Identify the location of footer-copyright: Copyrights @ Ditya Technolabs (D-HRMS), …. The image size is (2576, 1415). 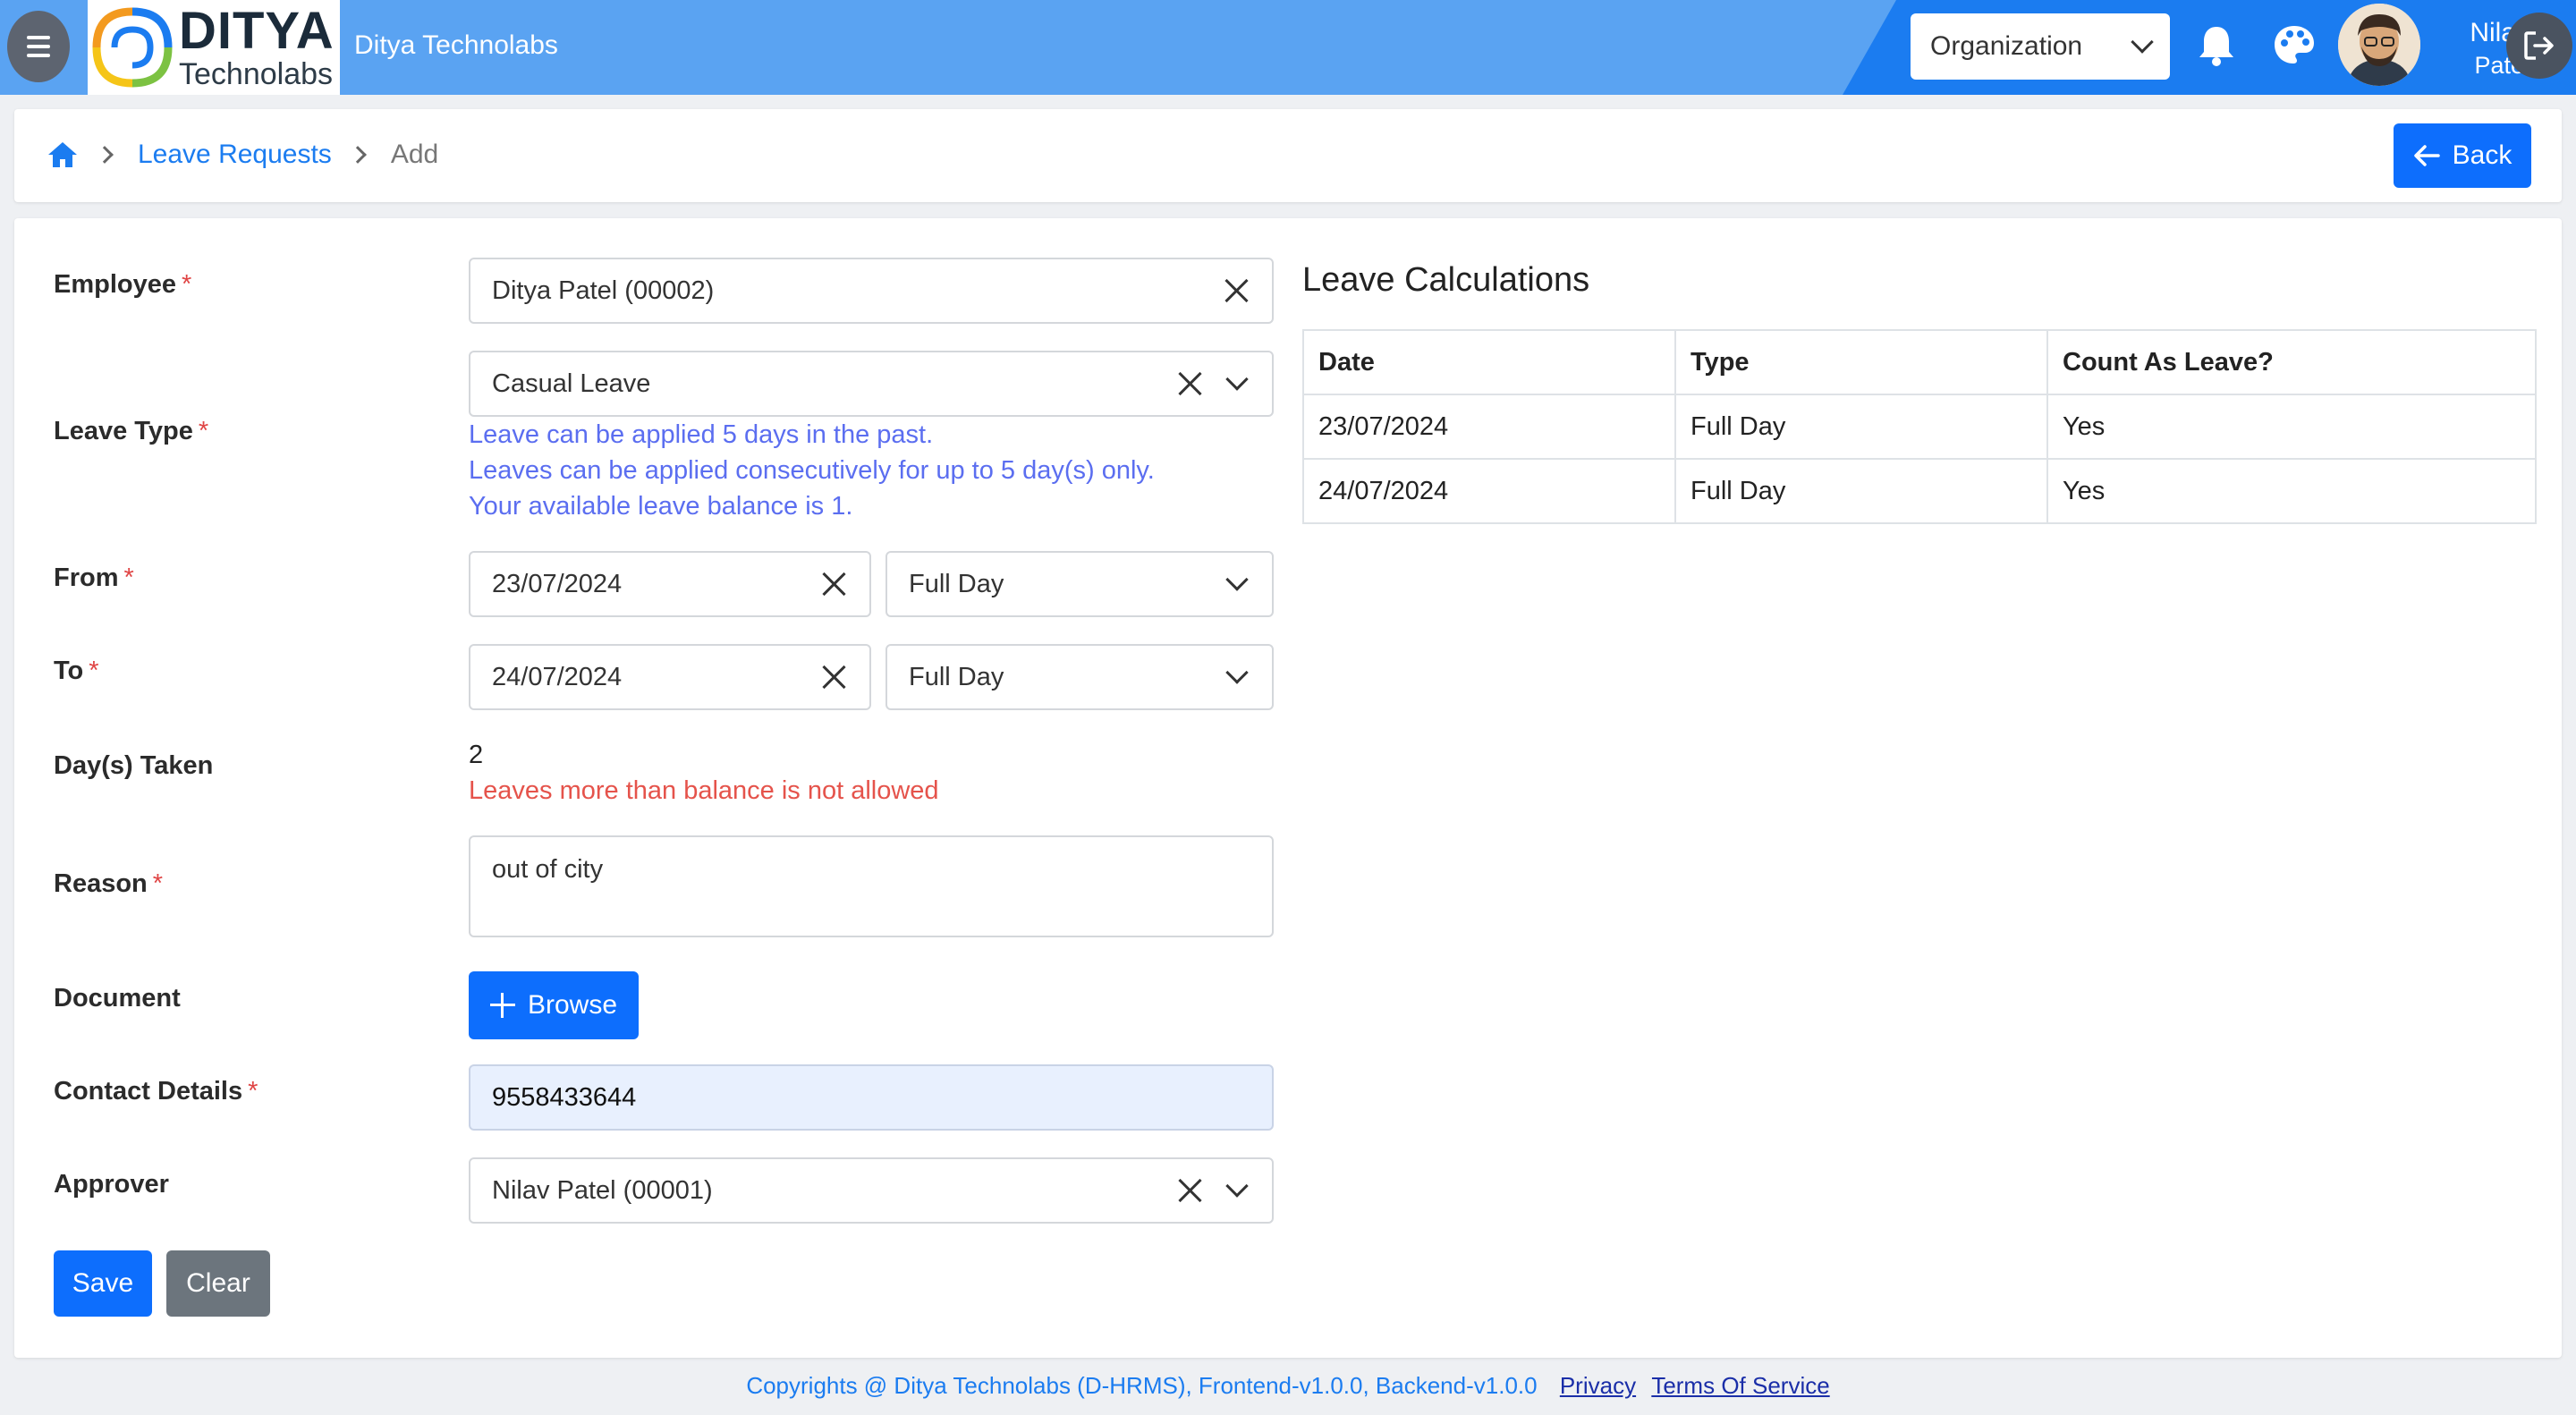
(1142, 1386).